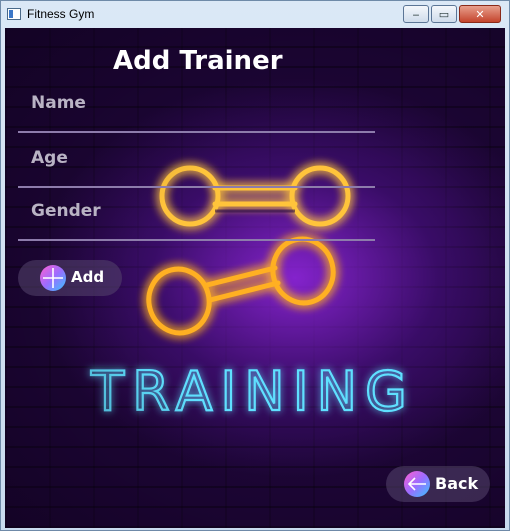 This screenshot has width=510, height=531. I want to click on arrow-left-icon, so click(417, 484).